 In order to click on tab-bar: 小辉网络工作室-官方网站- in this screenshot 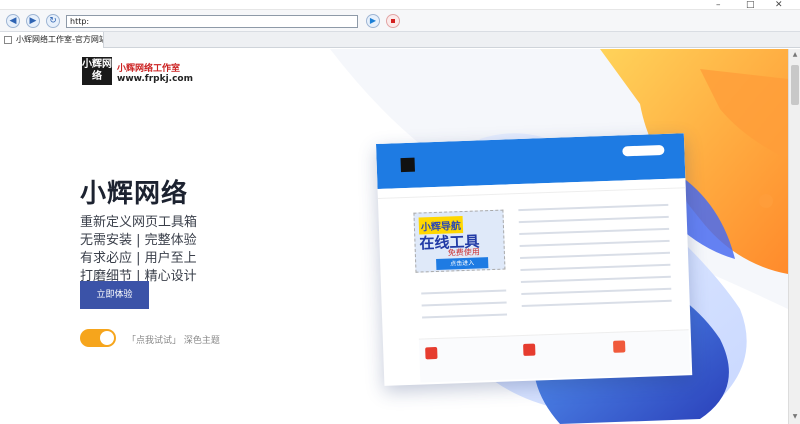, I will do `click(400, 40)`.